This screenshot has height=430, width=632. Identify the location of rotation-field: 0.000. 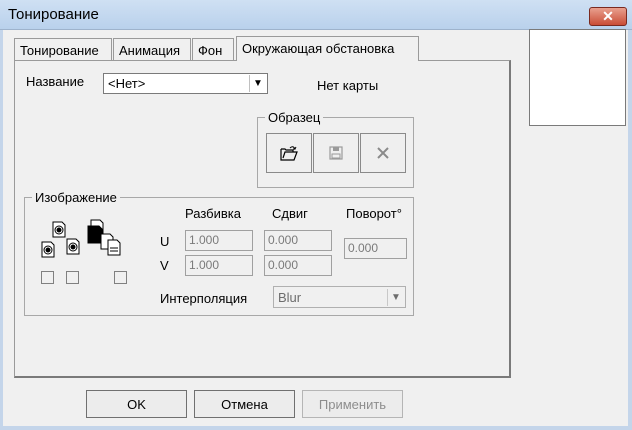
(375, 248).